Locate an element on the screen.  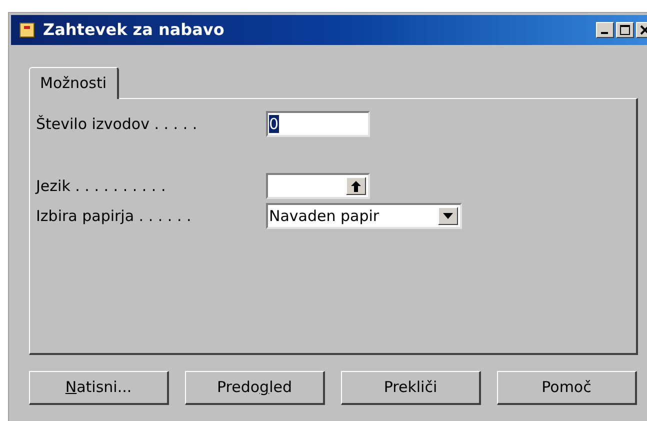
dropdown-button is located at coordinates (448, 216).